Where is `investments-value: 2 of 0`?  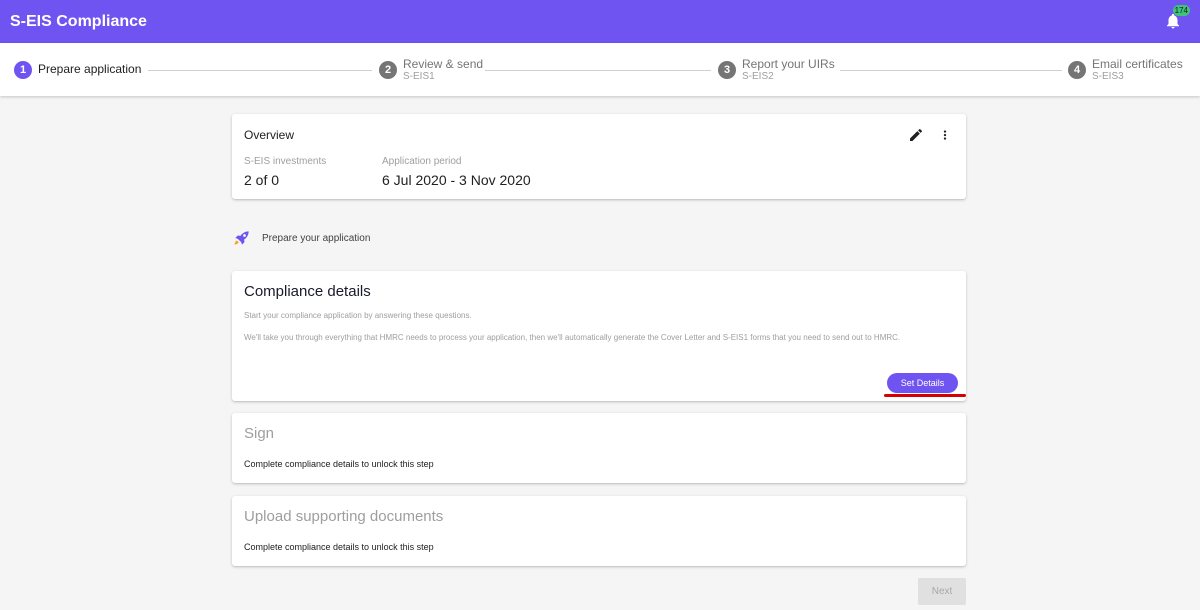
investments-value: 2 of 0 is located at coordinates (262, 180).